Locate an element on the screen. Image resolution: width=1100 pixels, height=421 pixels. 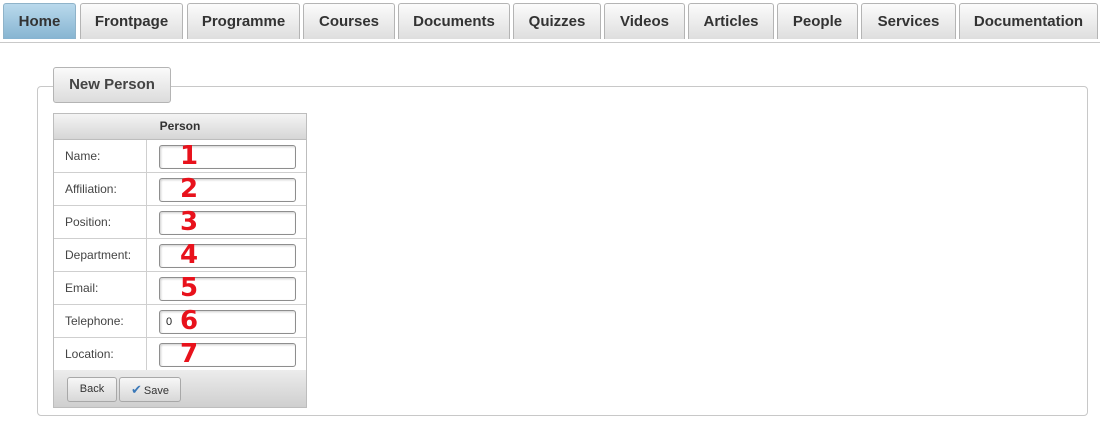
telephone-label: Telephone: is located at coordinates (100, 321).